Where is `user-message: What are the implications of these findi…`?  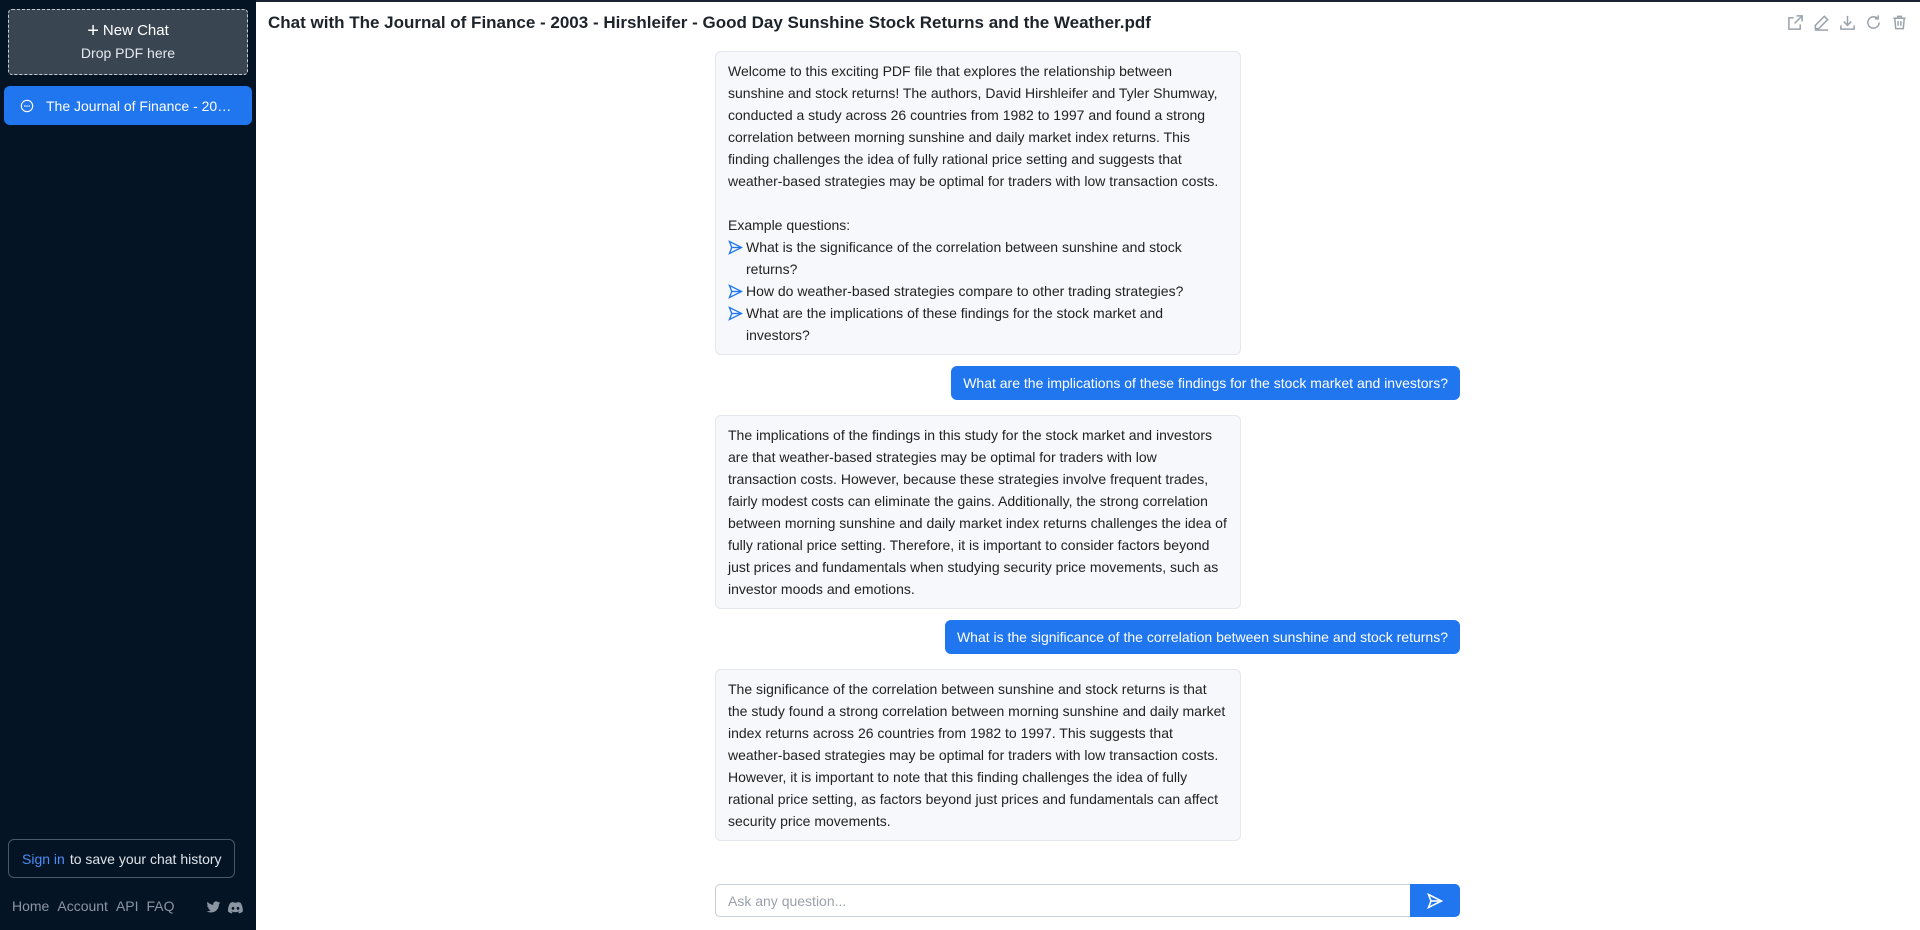 user-message: What are the implications of these findi… is located at coordinates (1205, 383).